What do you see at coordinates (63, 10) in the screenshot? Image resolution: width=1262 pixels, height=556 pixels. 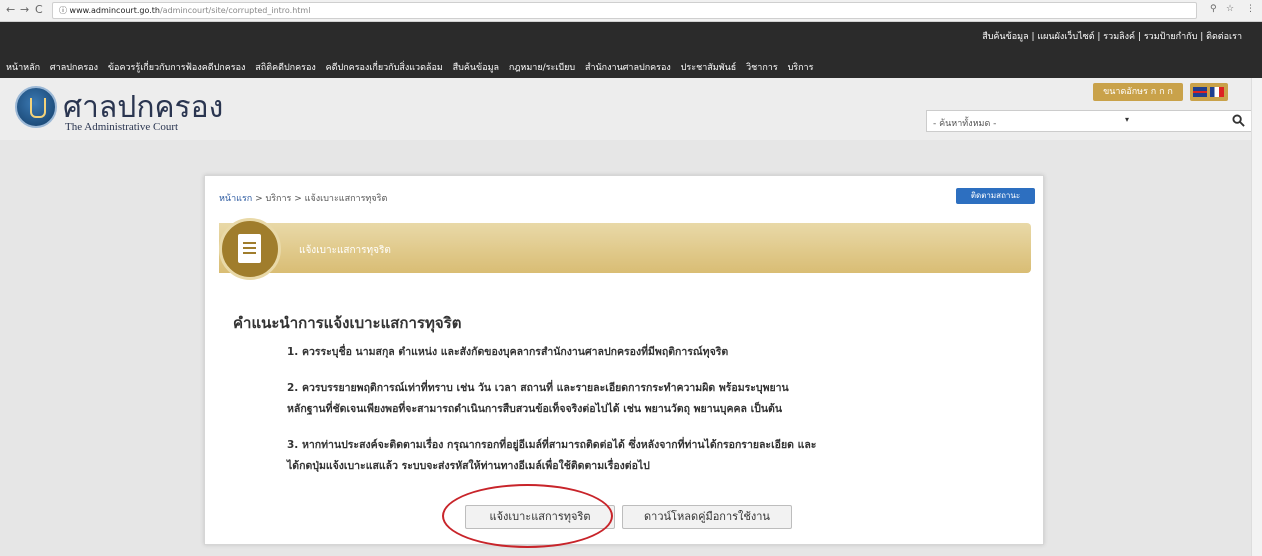 I see `info-icon: ⓘ` at bounding box center [63, 10].